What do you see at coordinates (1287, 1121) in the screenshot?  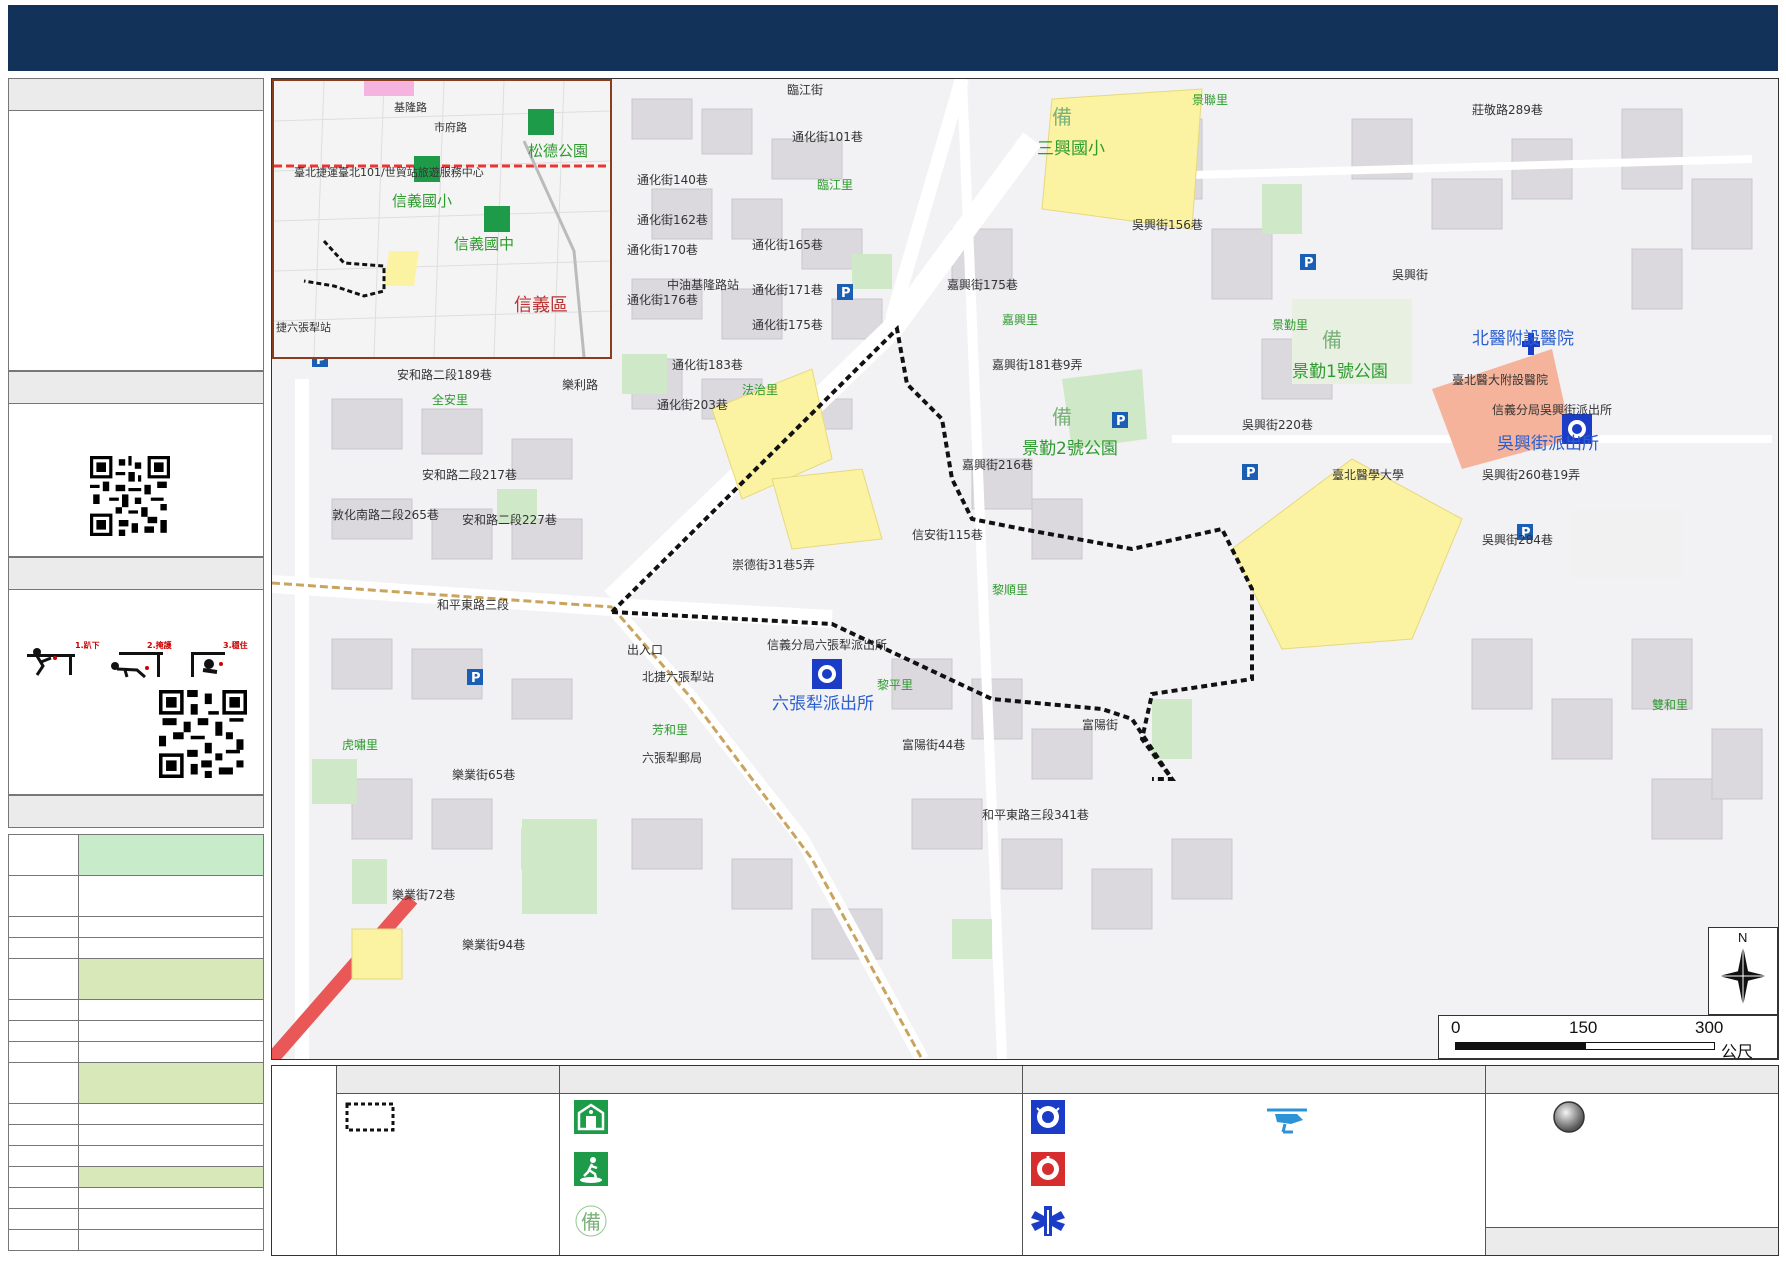 I see `helipad-icon` at bounding box center [1287, 1121].